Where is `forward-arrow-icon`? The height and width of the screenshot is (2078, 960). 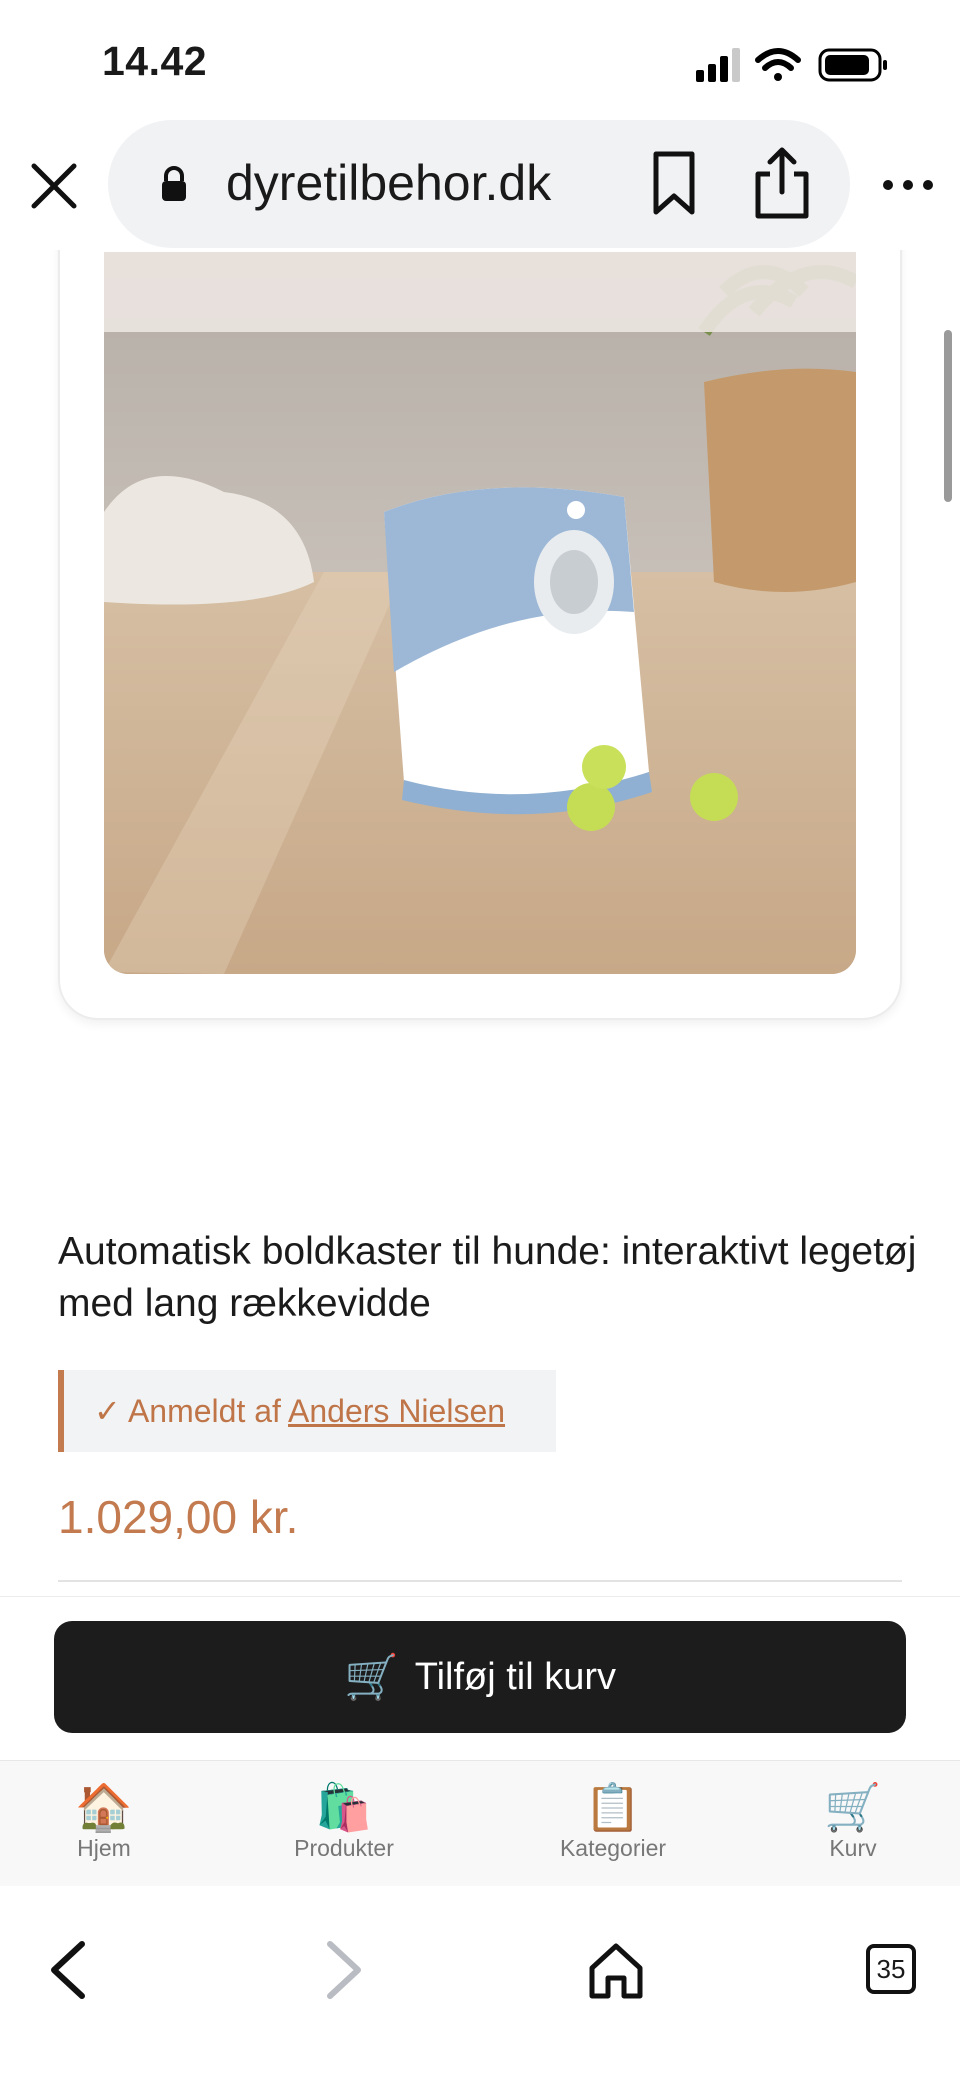
forward-arrow-icon is located at coordinates (342, 1970).